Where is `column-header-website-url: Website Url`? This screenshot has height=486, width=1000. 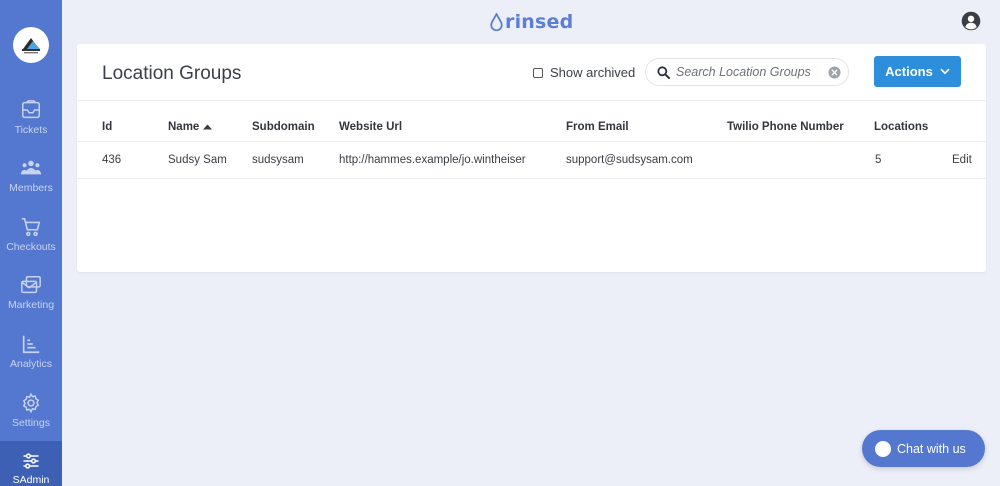 column-header-website-url: Website Url is located at coordinates (370, 127).